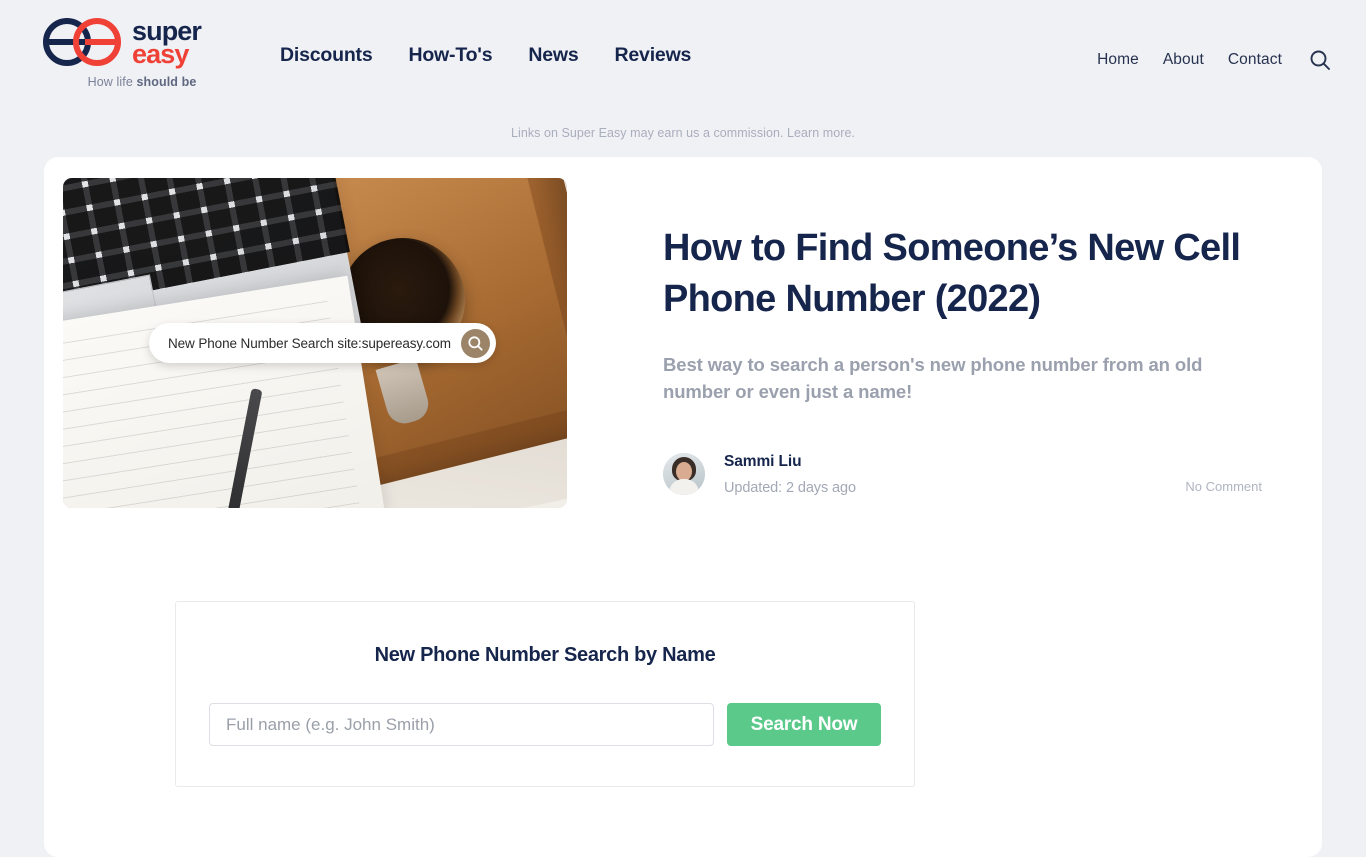 This screenshot has height=857, width=1366. Describe the element at coordinates (166, 82) in the screenshot. I see `tagline-bold: should be` at that location.